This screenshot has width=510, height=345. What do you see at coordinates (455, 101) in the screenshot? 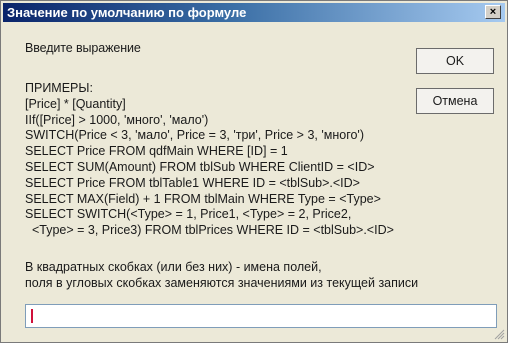
I see `cancel-button: Отмена` at bounding box center [455, 101].